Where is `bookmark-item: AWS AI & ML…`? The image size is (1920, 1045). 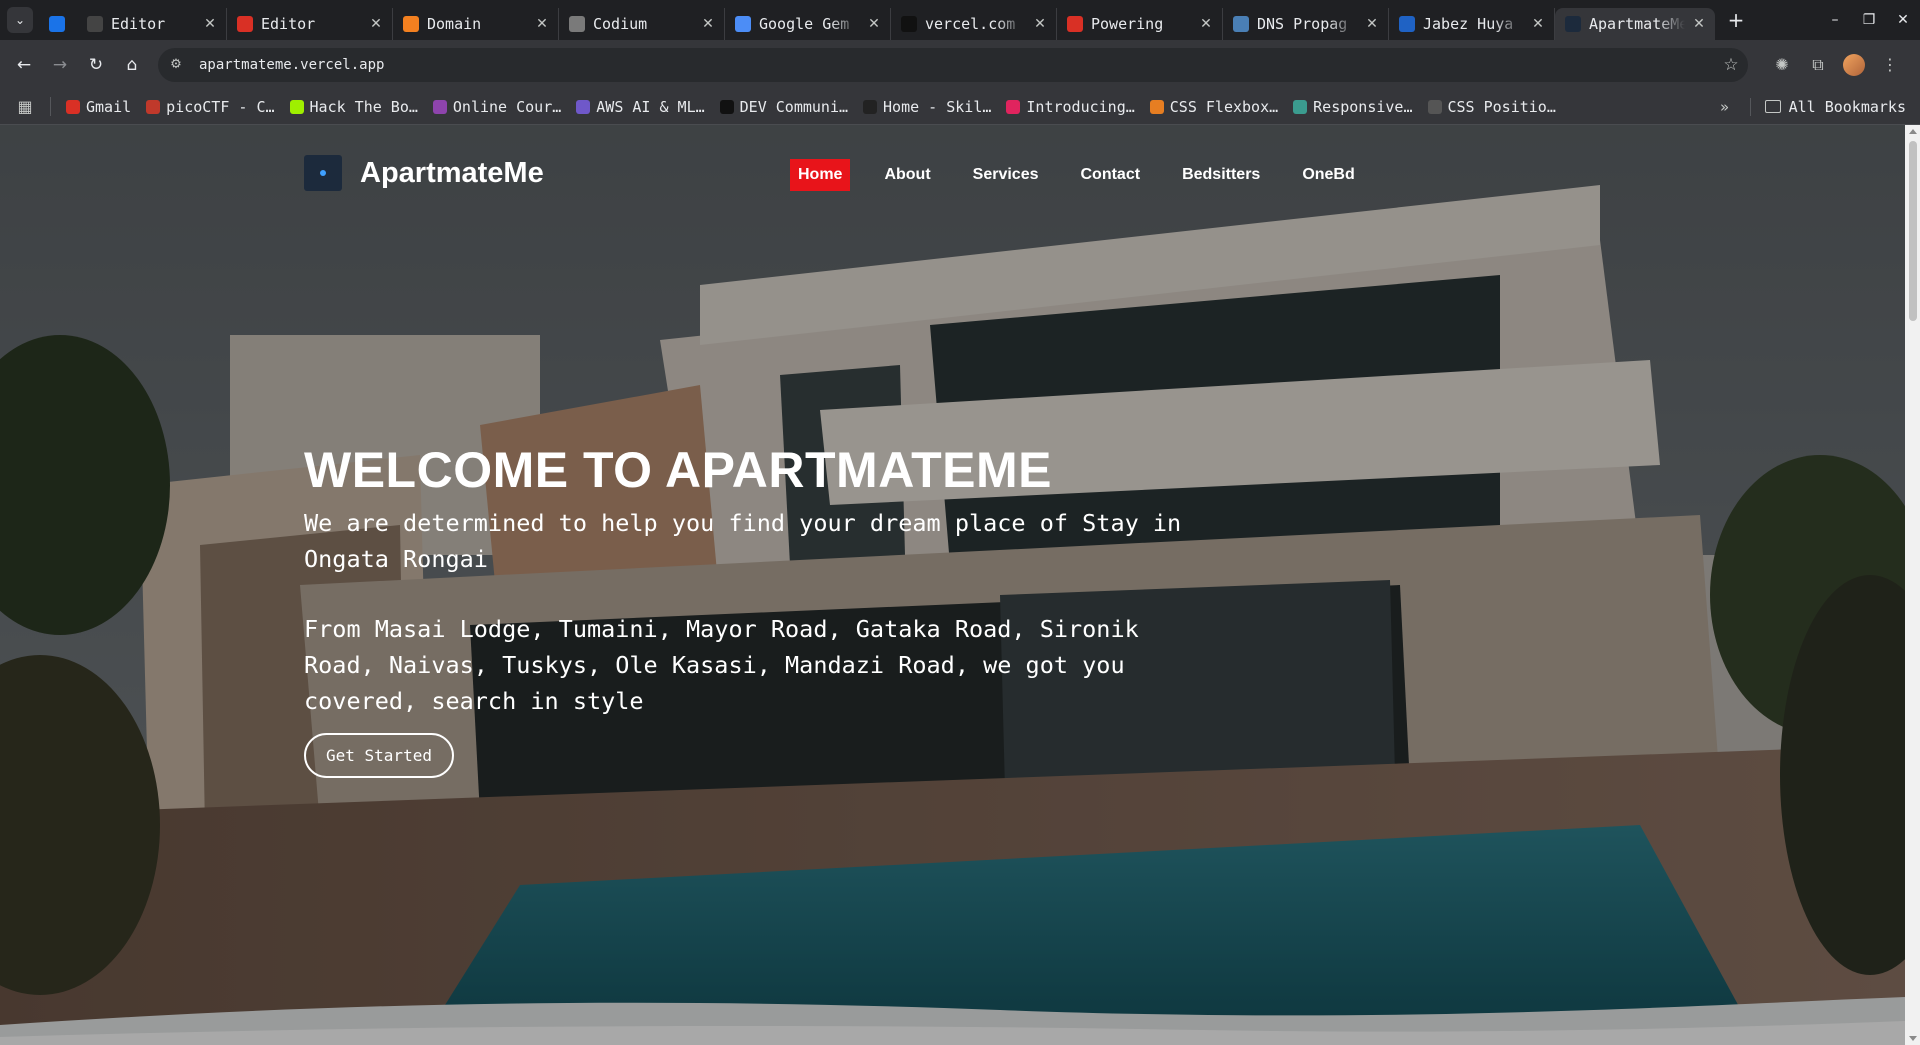
bookmark-item: AWS AI & ML… is located at coordinates (640, 107).